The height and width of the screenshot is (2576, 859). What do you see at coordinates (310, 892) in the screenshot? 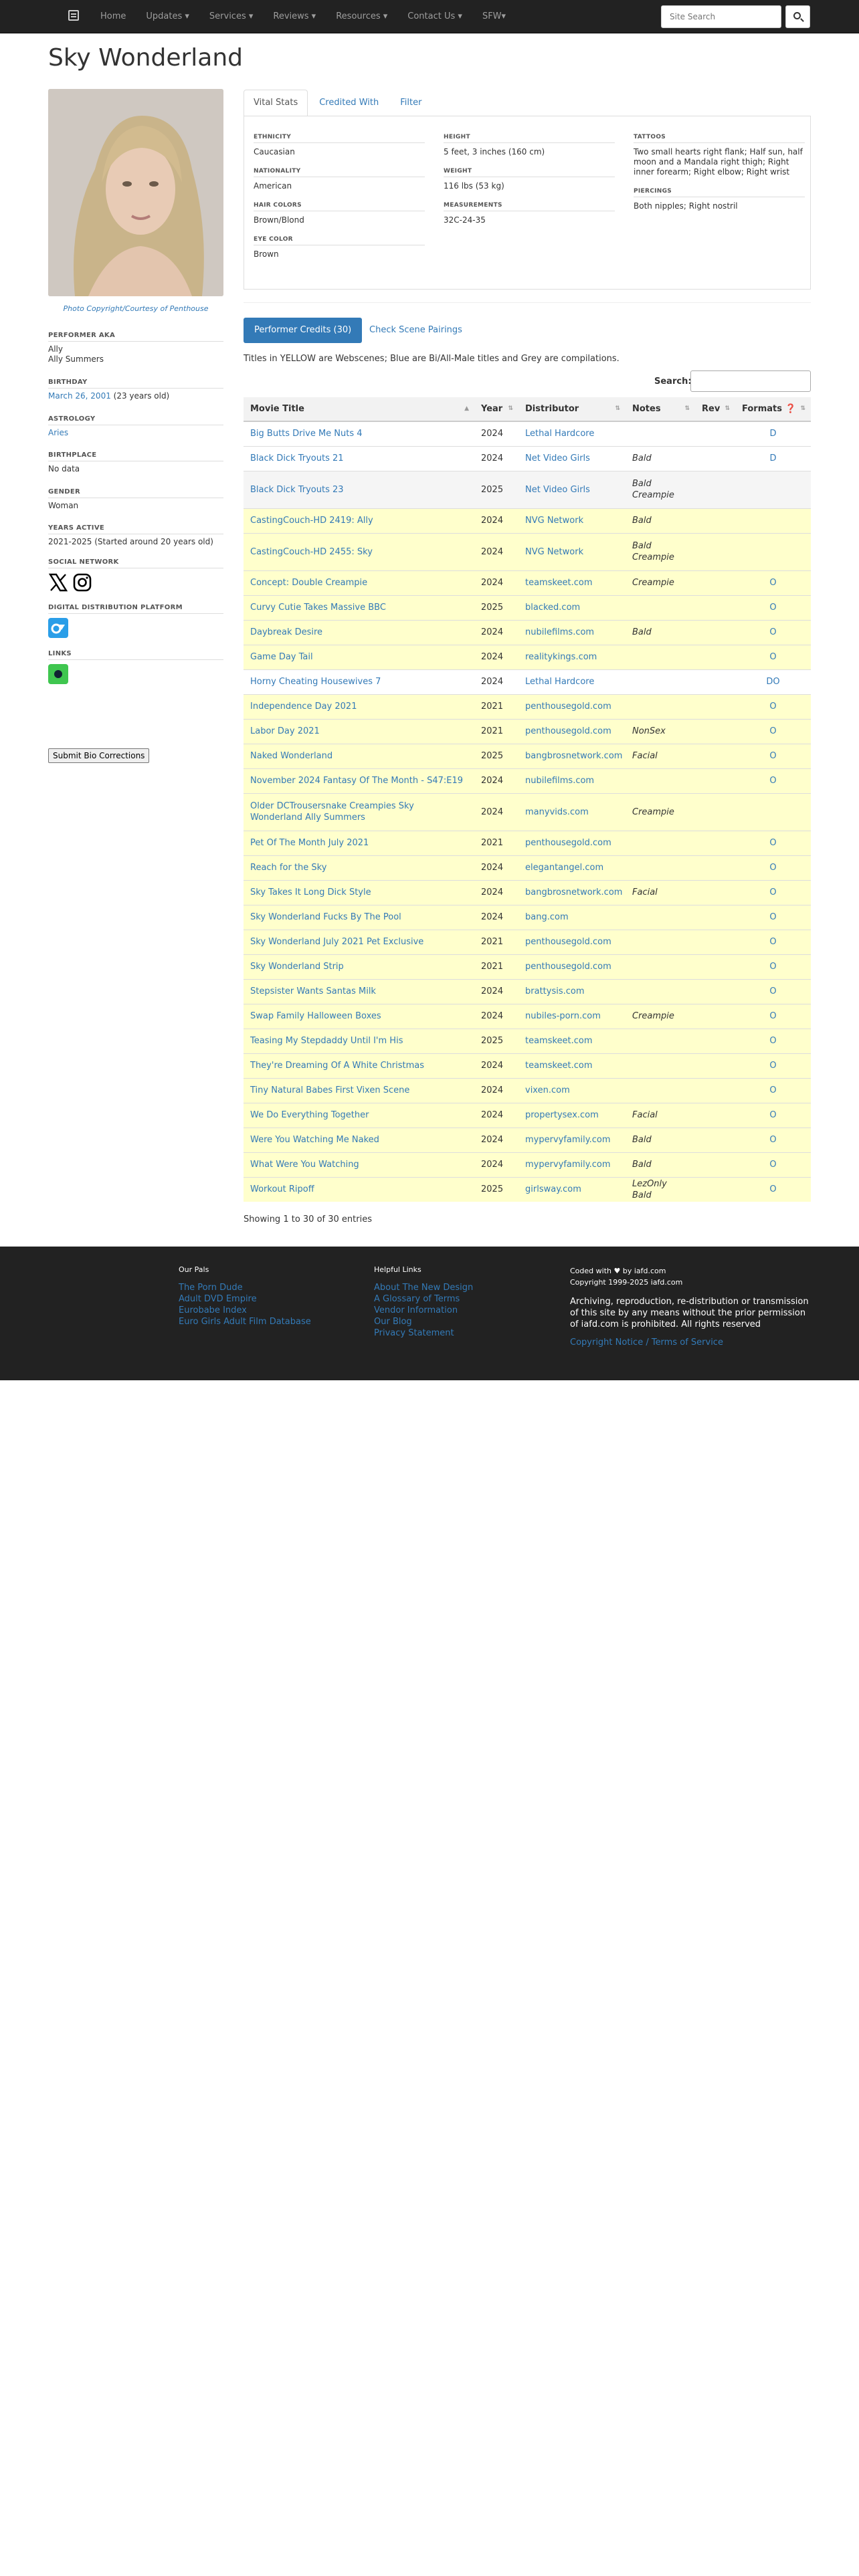
I see `movie-title-link: Sky Takes It Long Dick Style` at bounding box center [310, 892].